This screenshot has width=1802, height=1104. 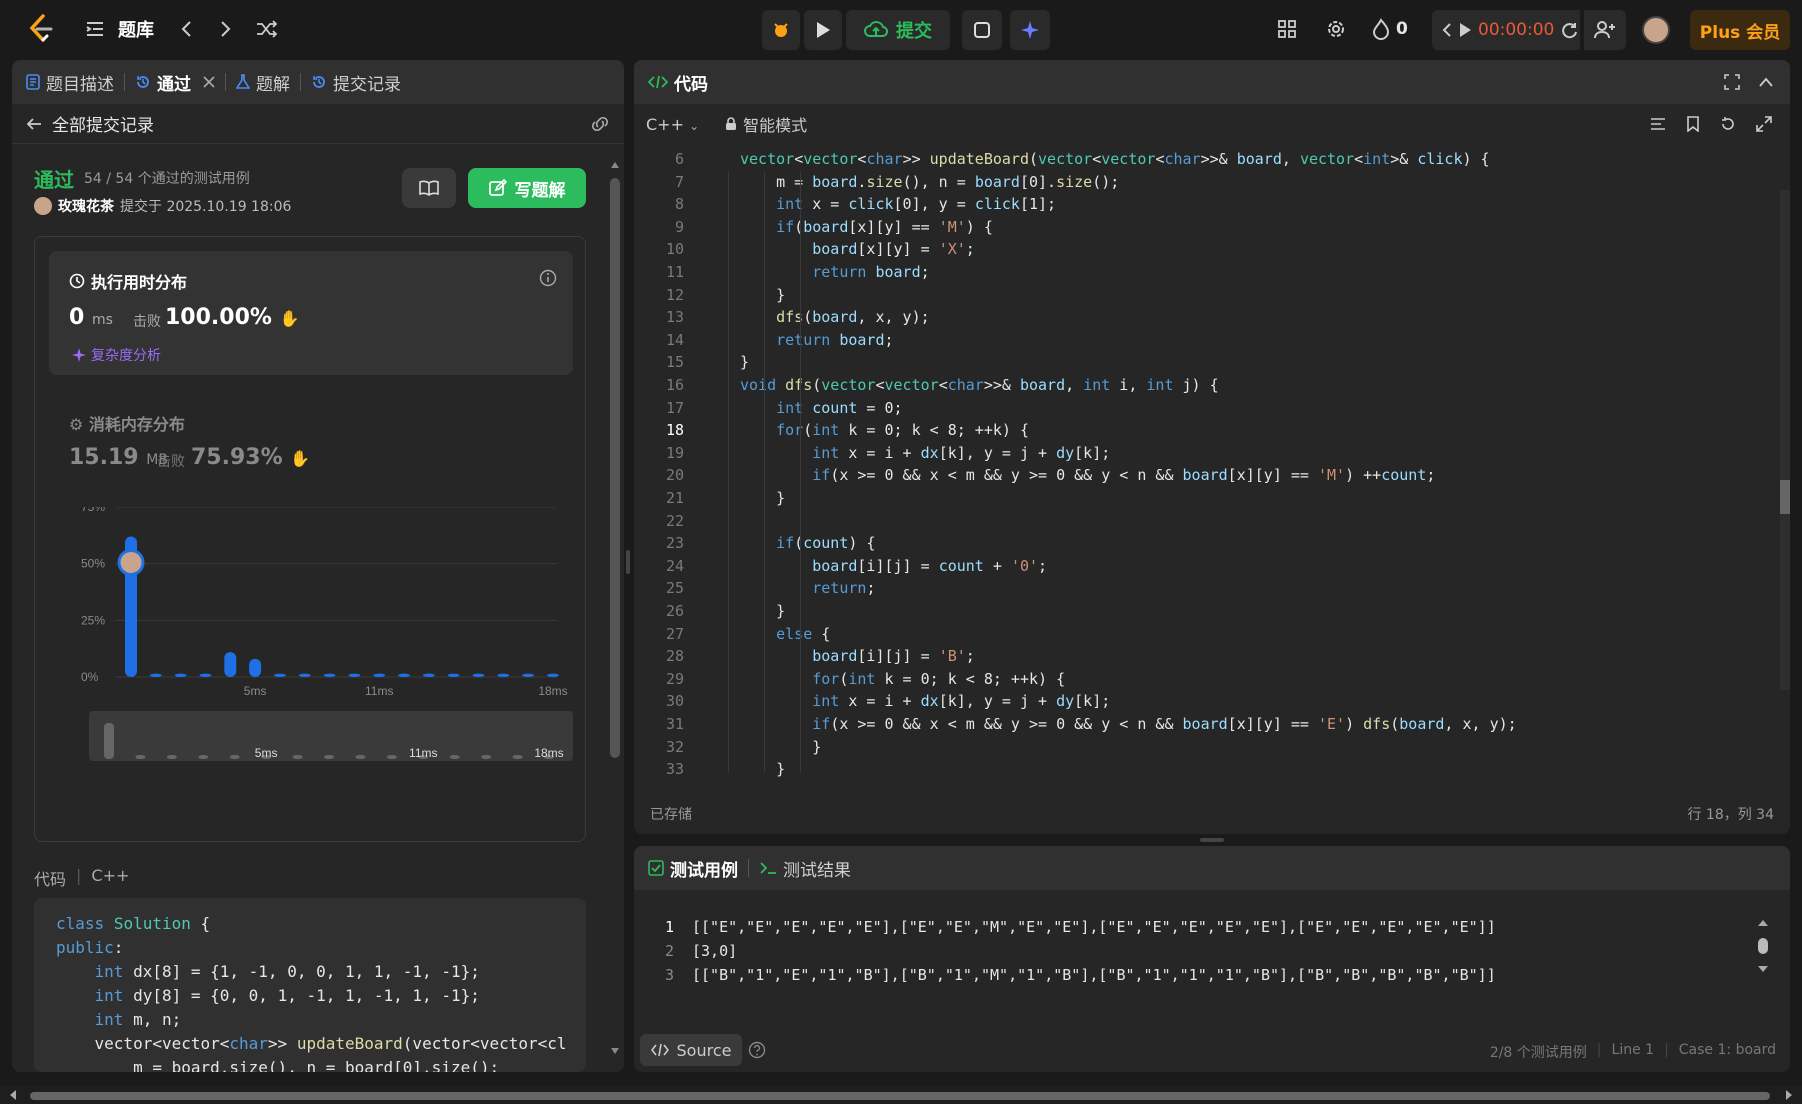 What do you see at coordinates (267, 29) in the screenshot?
I see `shuffle-icon` at bounding box center [267, 29].